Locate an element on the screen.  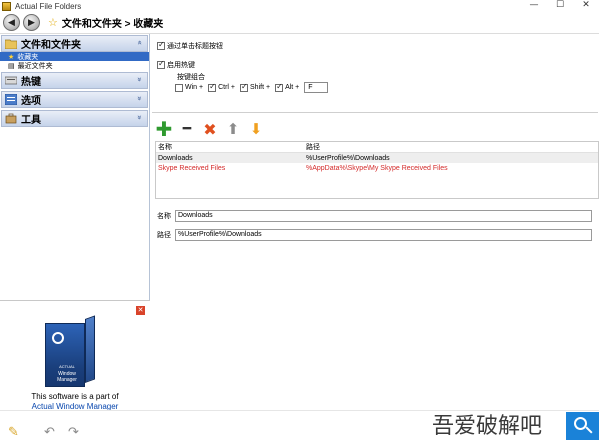
watermark-text: 吾爱破解吧 is located at coordinates (491, 426).